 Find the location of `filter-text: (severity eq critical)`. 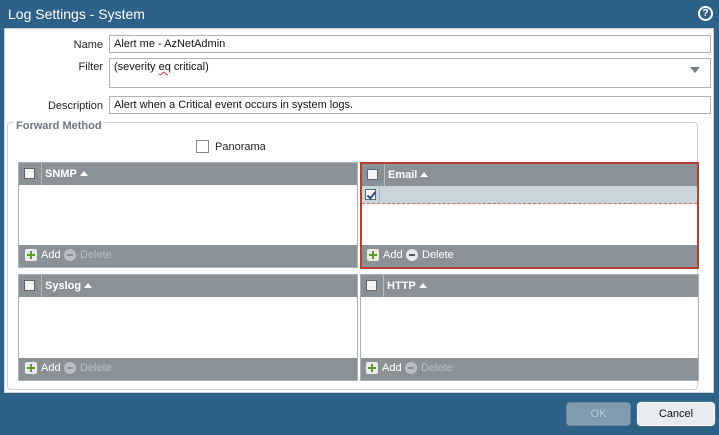

filter-text: (severity eq critical) is located at coordinates (161, 67).